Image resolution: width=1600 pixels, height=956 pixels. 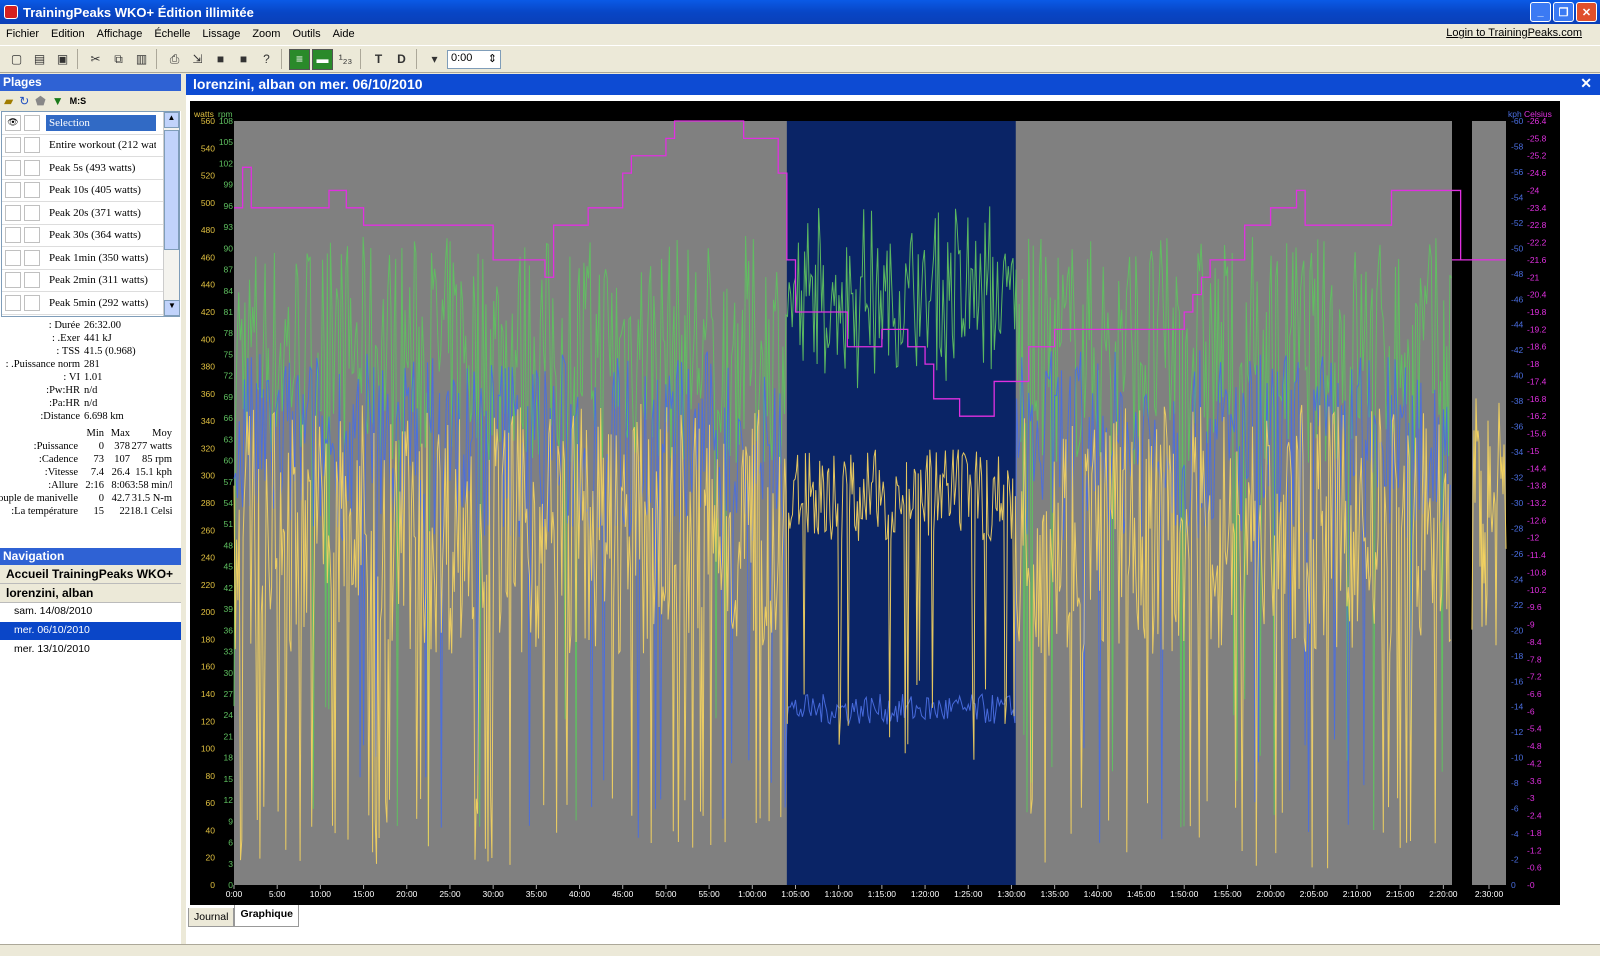 I want to click on menu-lissage: Lissage, so click(x=221, y=34).